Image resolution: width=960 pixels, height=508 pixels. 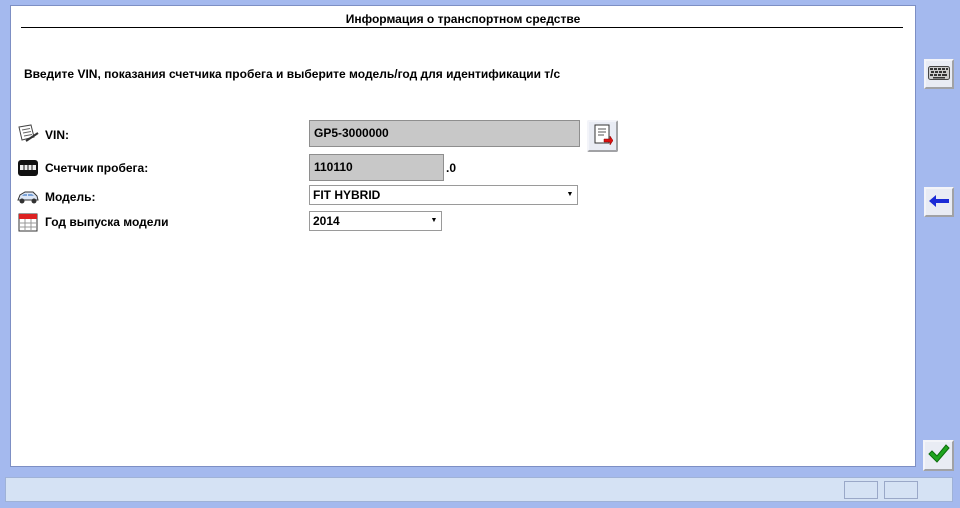 I want to click on keyboard-icon, so click(x=939, y=74).